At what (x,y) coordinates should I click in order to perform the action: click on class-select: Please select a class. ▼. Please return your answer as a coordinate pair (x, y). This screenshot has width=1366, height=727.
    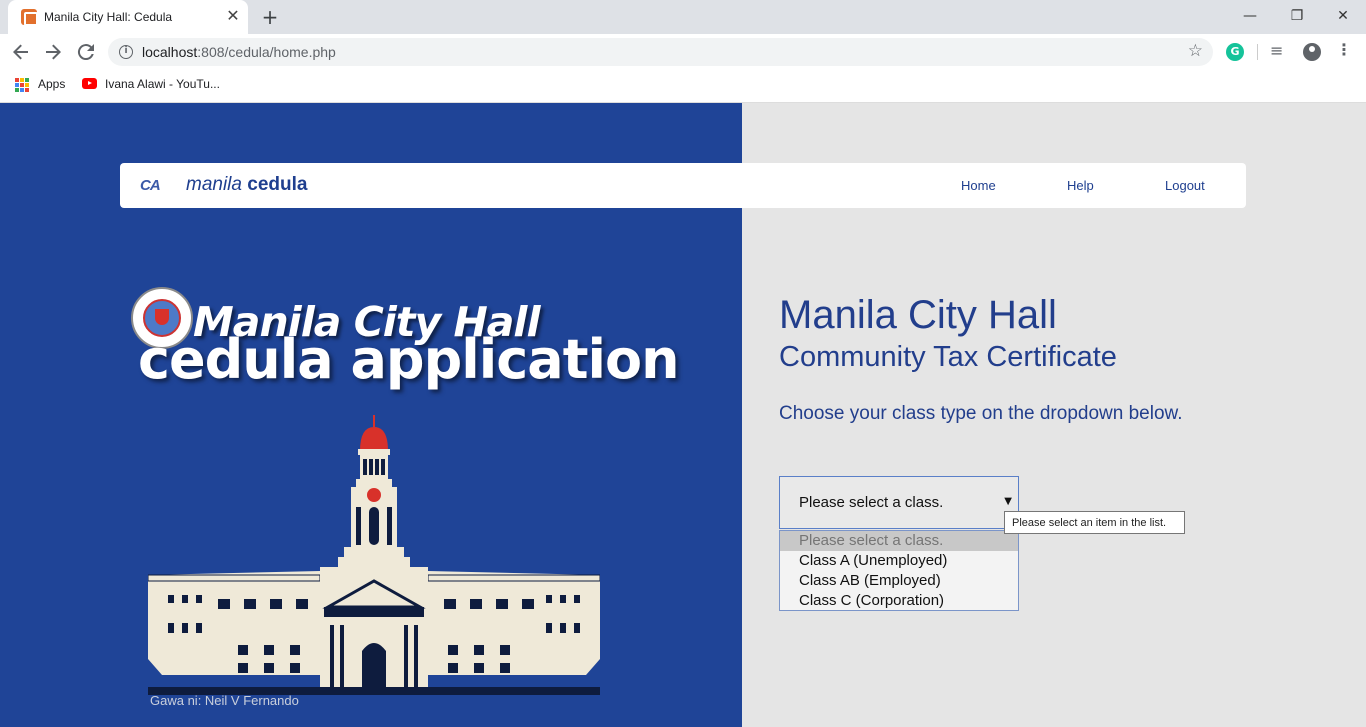
    Looking at the image, I should click on (899, 502).